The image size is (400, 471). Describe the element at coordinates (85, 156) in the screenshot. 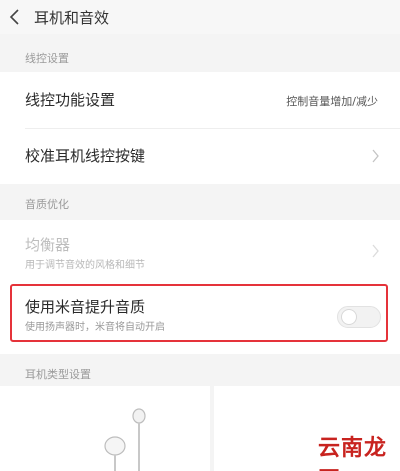

I see `calibrate-buttons-label: 校准耳机线控按键` at that location.